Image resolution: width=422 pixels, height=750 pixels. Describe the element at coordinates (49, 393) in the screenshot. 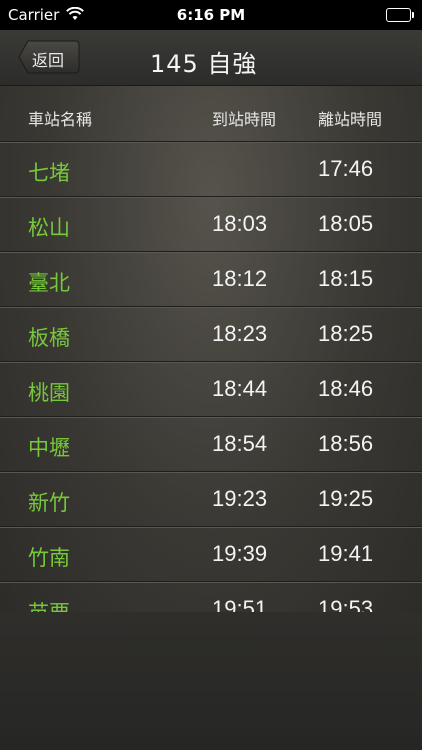

I see `station-name: 桃園` at that location.